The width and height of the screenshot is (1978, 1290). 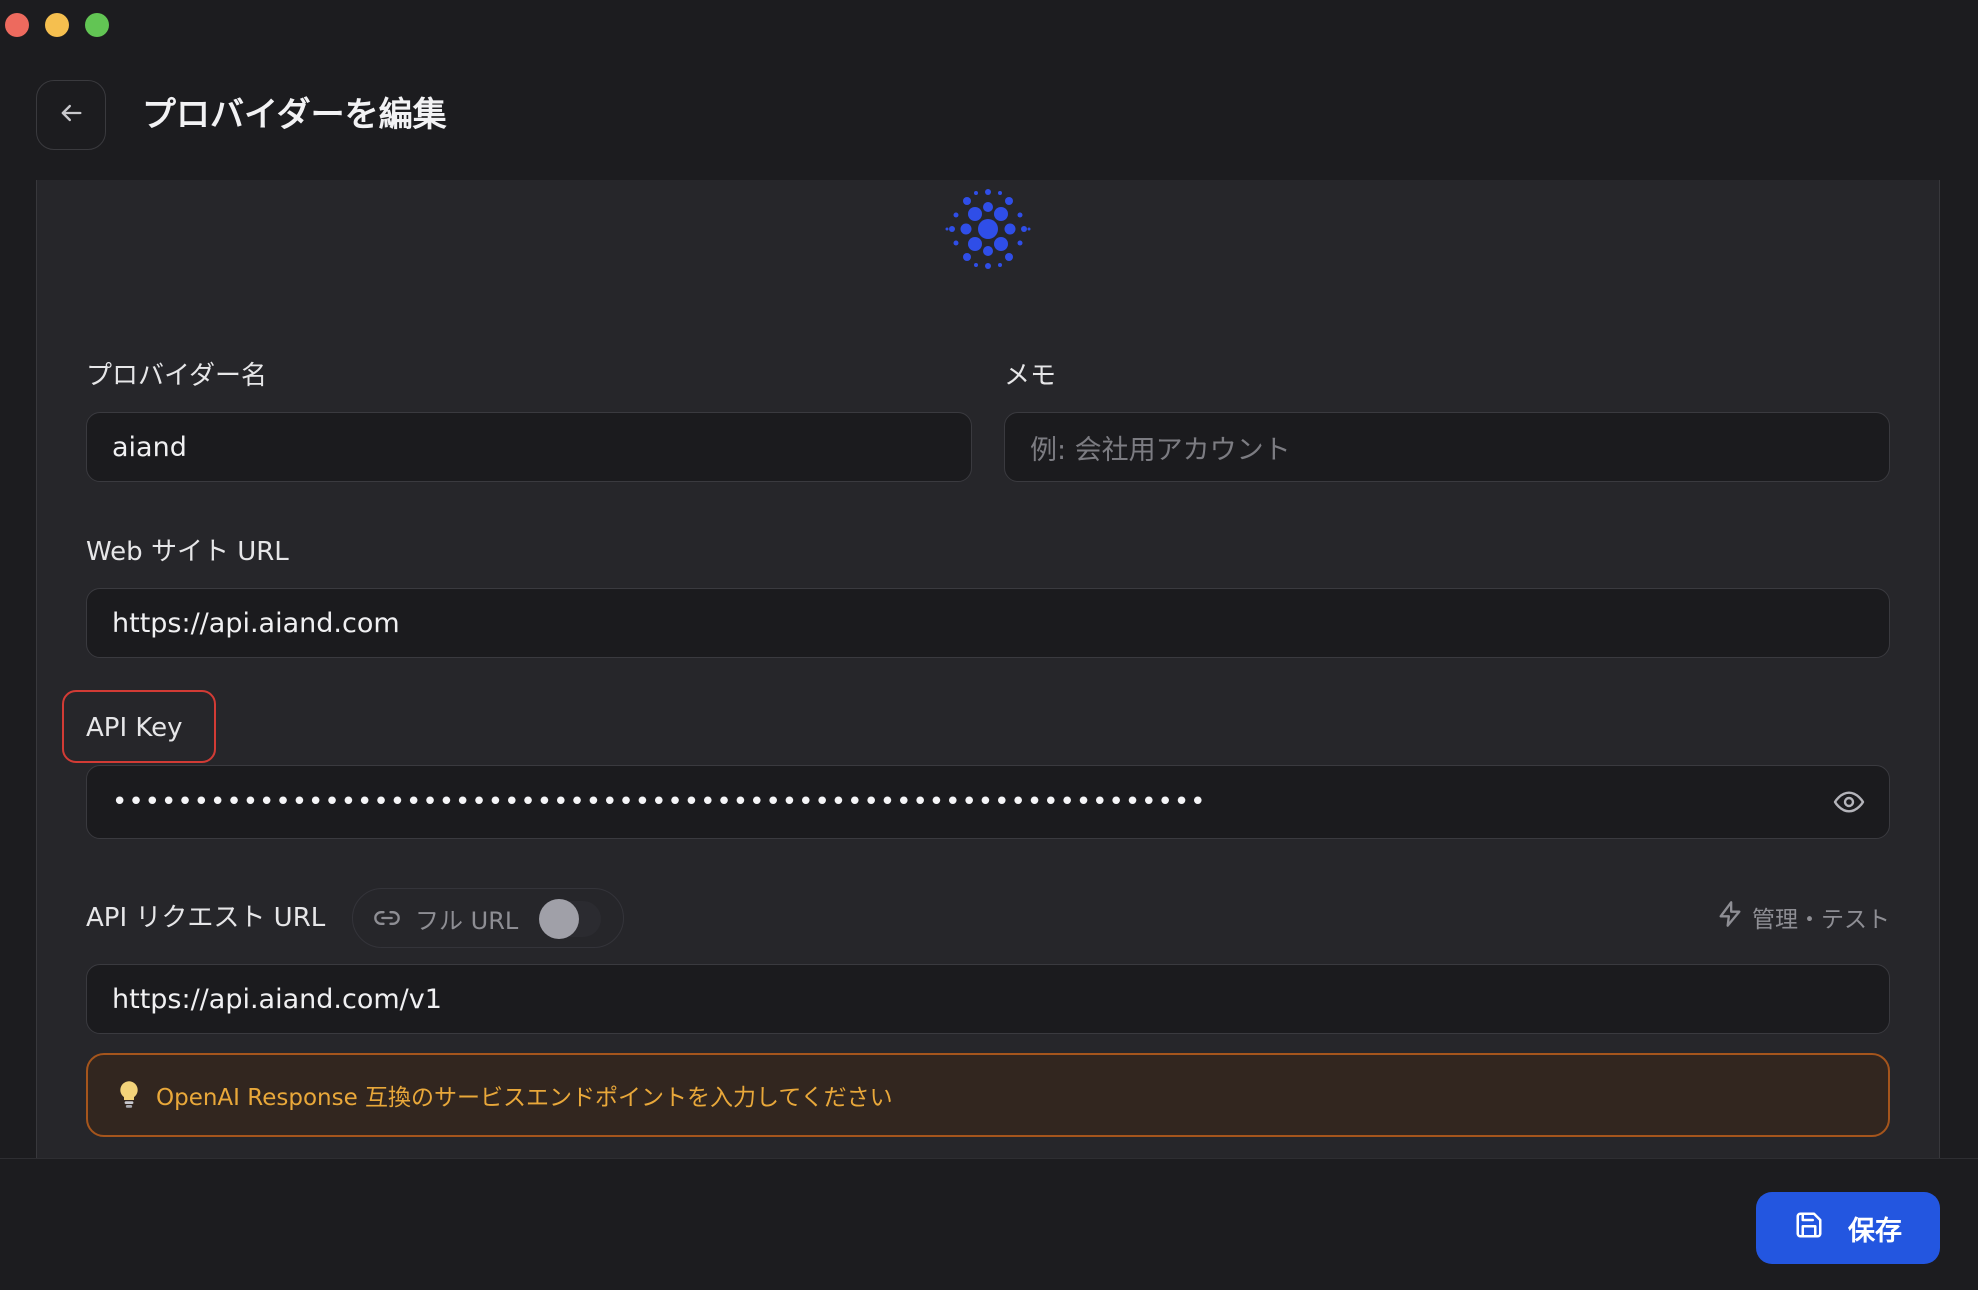 I want to click on api-request-url-label: API リクエスト URL, so click(x=206, y=918).